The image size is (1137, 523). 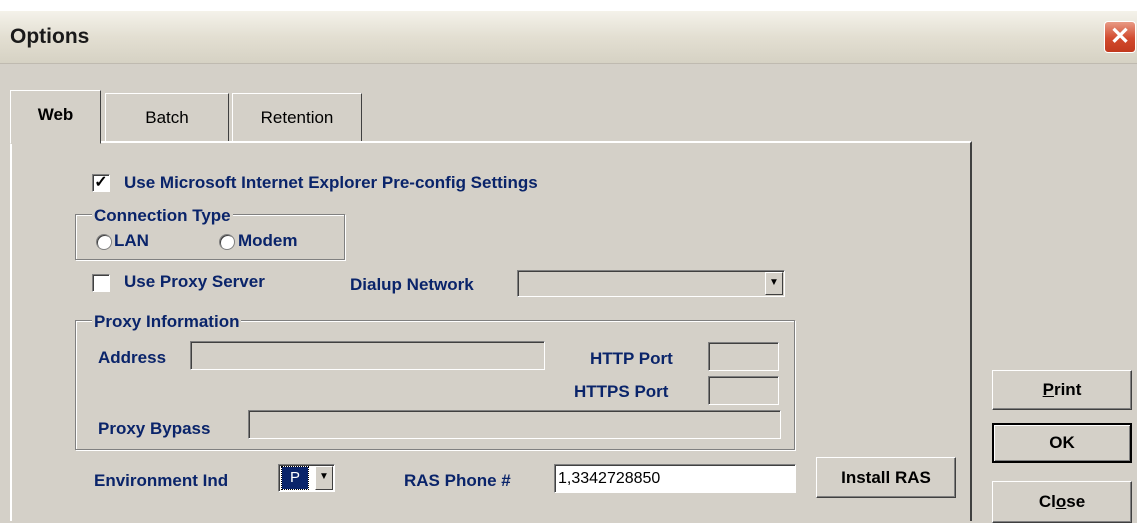 I want to click on tab-retention-label: Retention, so click(x=297, y=117).